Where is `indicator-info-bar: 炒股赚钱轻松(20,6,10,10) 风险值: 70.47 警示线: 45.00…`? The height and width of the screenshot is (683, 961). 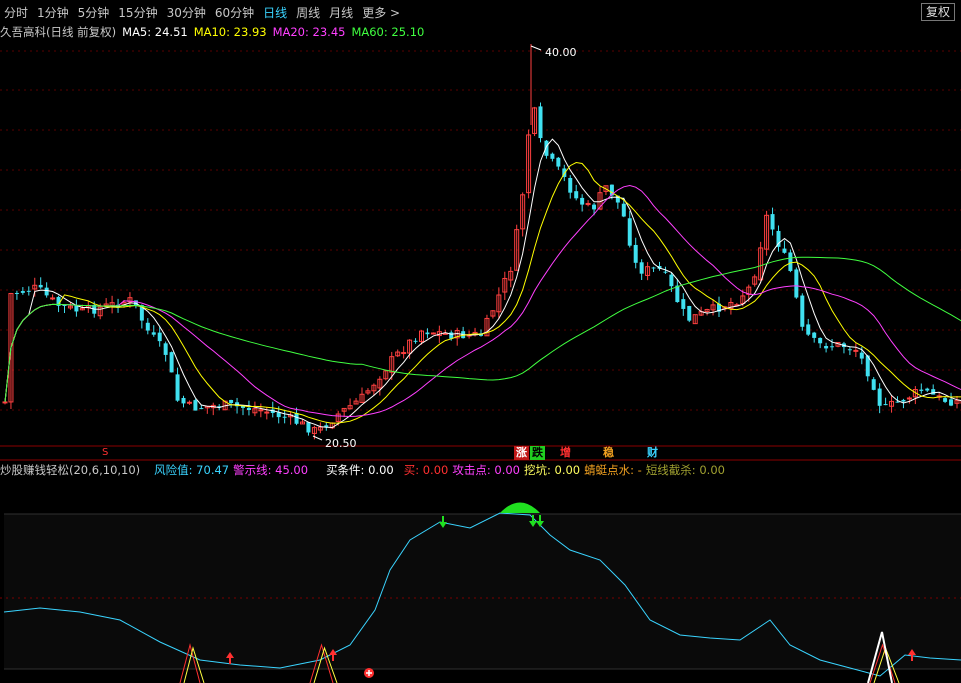 indicator-info-bar: 炒股赚钱轻松(20,6,10,10) 风险值: 70.47 警示线: 45.00… is located at coordinates (364, 470).